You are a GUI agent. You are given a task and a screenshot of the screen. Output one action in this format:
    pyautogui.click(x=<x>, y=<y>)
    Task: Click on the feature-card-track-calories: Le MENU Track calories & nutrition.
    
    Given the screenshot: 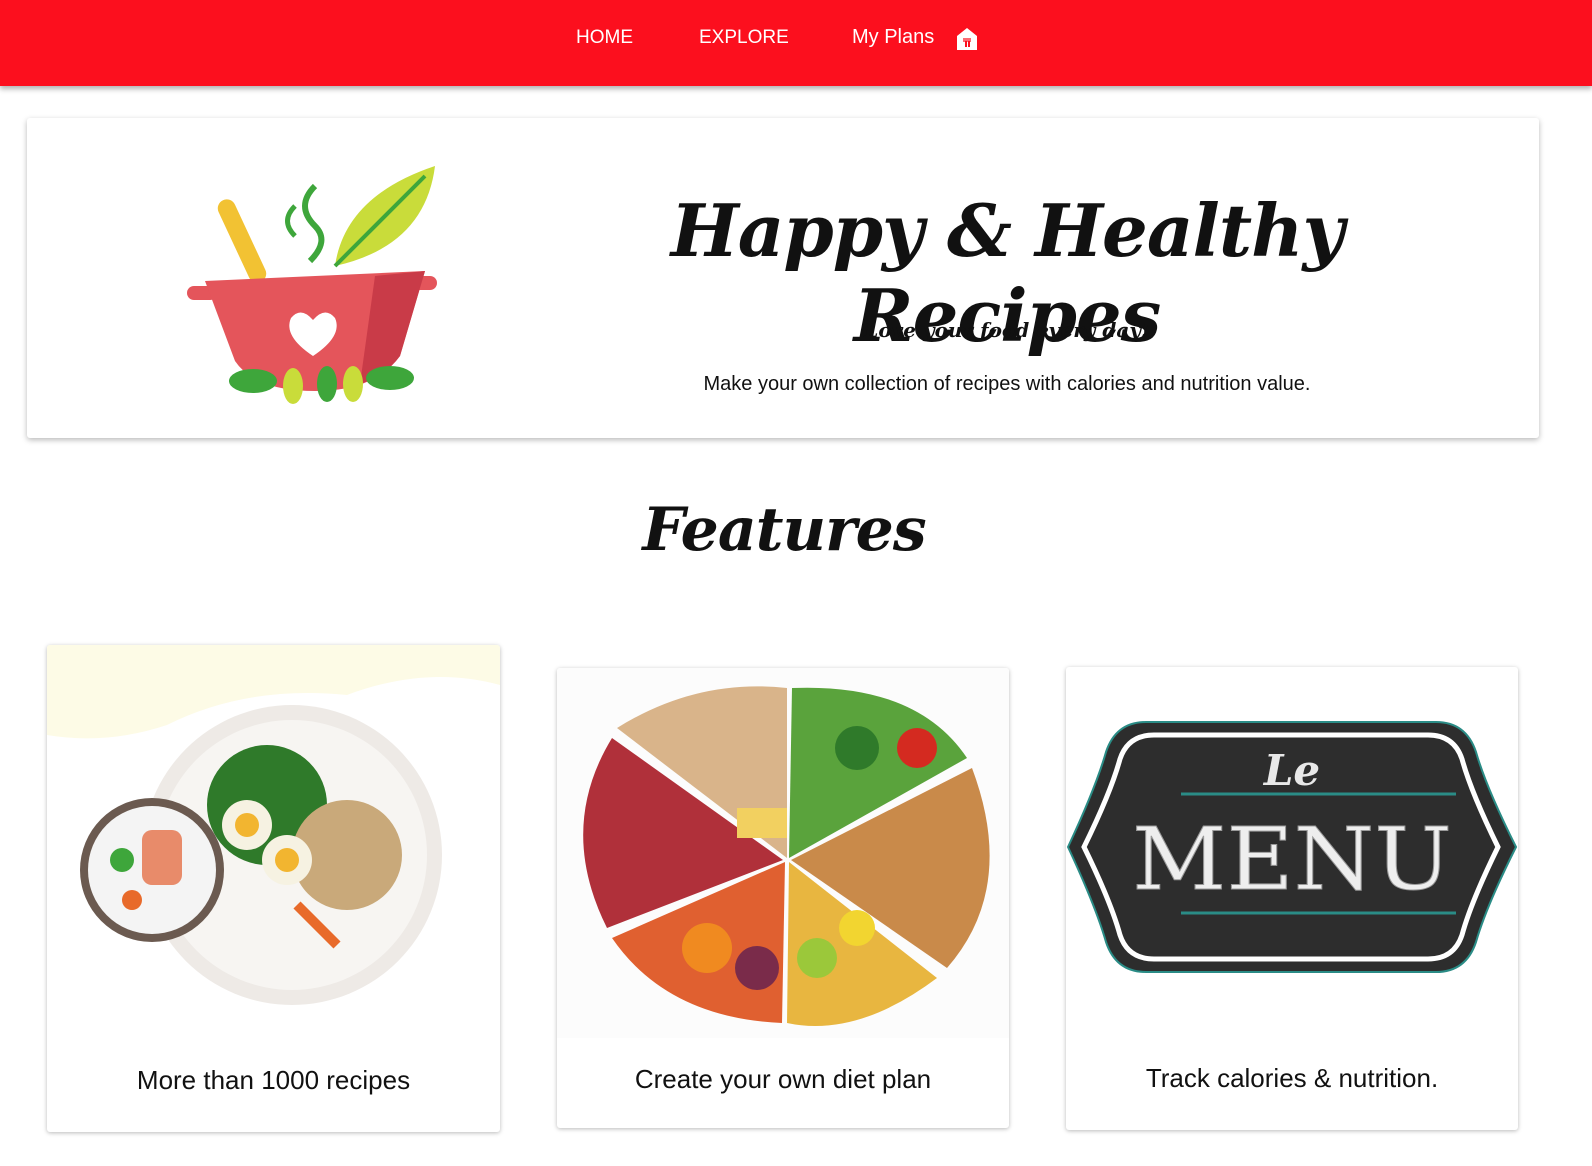 What is the action you would take?
    pyautogui.click(x=1292, y=898)
    